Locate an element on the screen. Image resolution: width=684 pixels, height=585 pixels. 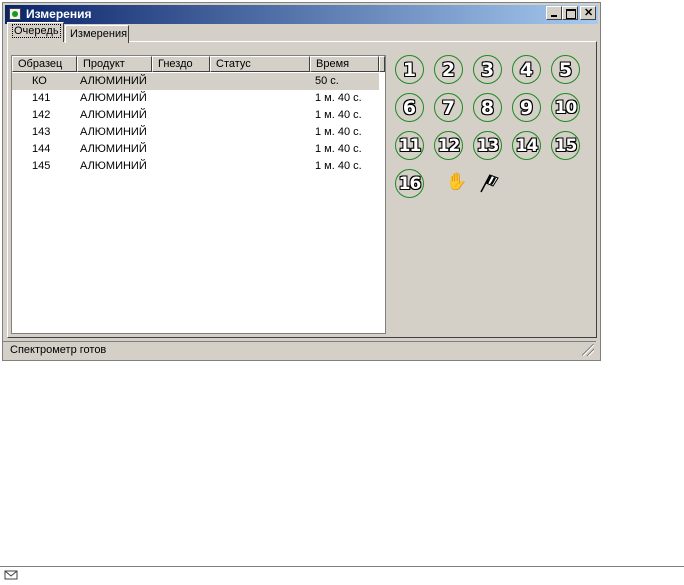
cell-sample: 143 is located at coordinates (41, 132).